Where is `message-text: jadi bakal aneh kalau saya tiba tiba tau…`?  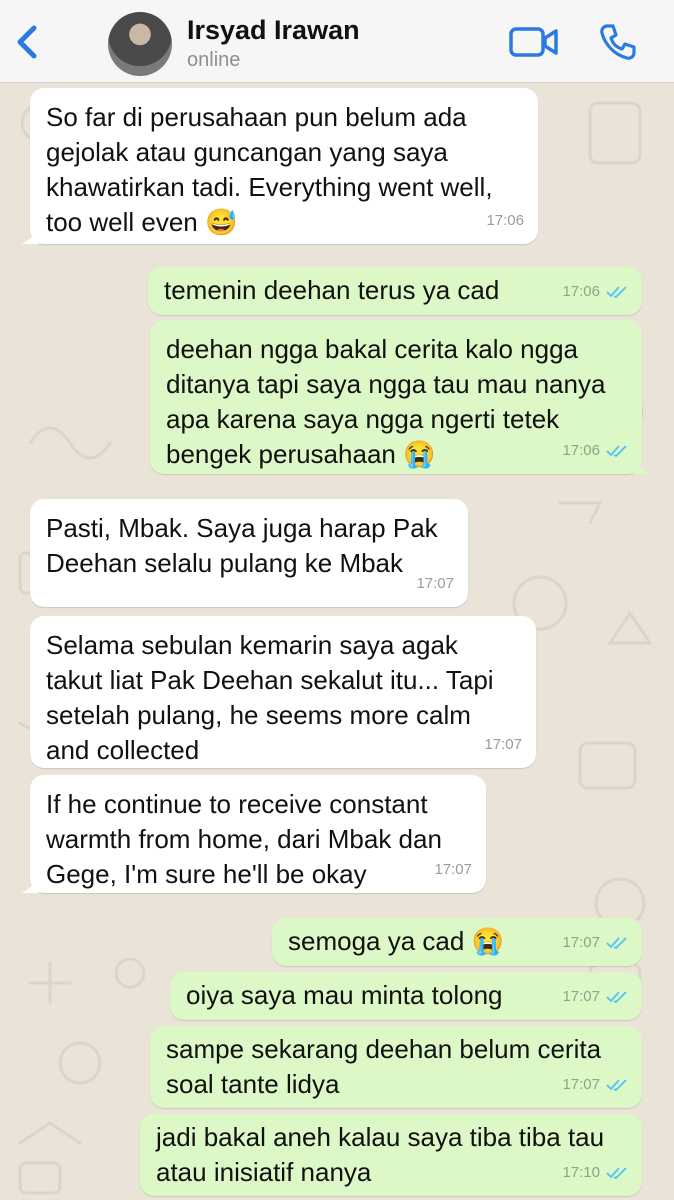
message-text: jadi bakal aneh kalau saya tiba tiba tau… is located at coordinates (380, 1154).